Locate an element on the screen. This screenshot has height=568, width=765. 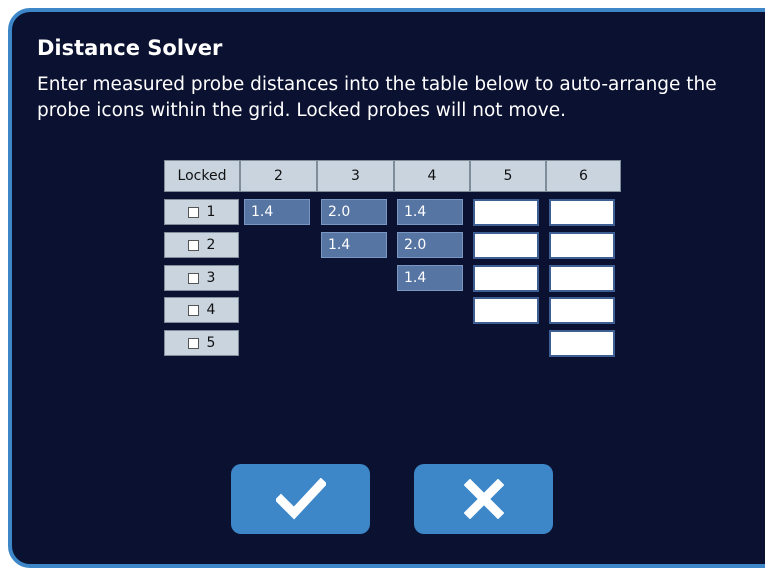
header-col-4: 4 is located at coordinates (432, 176).